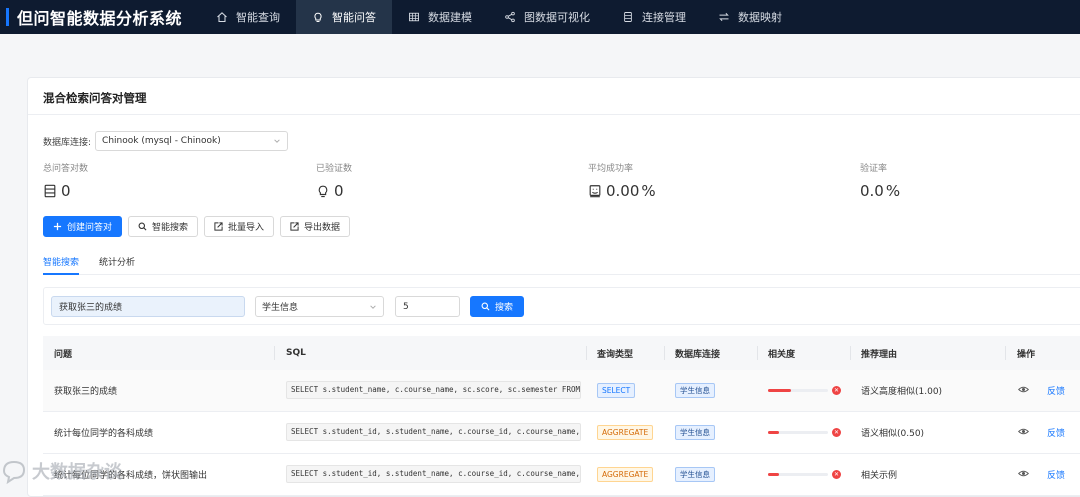  I want to click on import-icon, so click(218, 226).